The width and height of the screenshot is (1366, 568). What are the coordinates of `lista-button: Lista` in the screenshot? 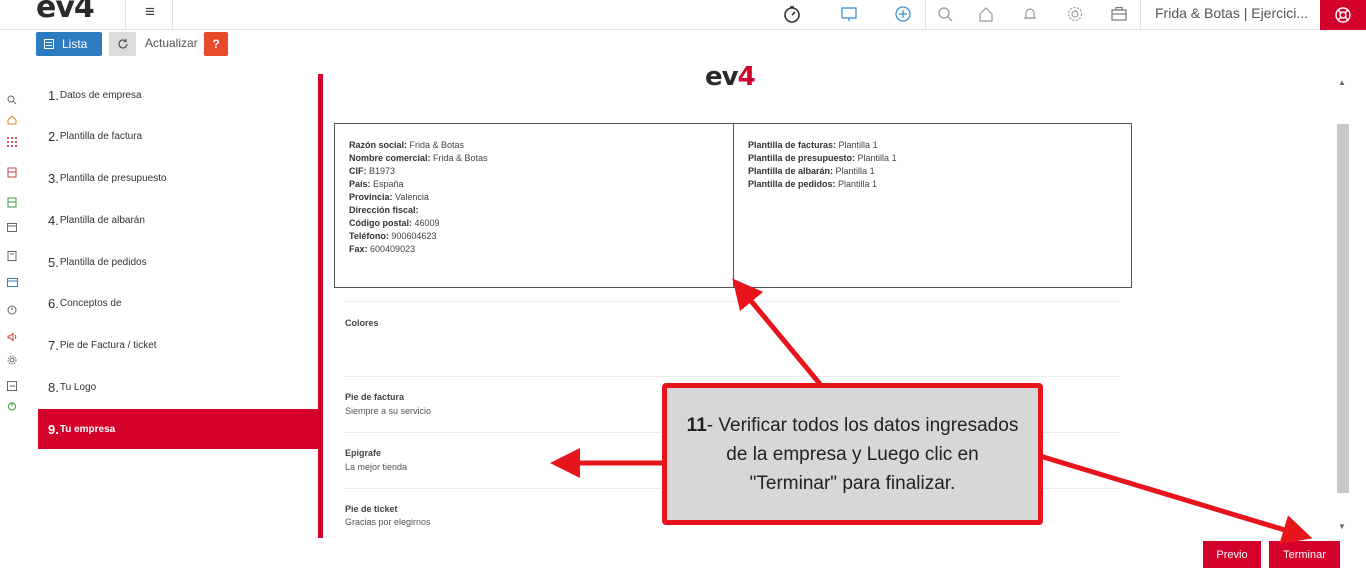 It's located at (69, 44).